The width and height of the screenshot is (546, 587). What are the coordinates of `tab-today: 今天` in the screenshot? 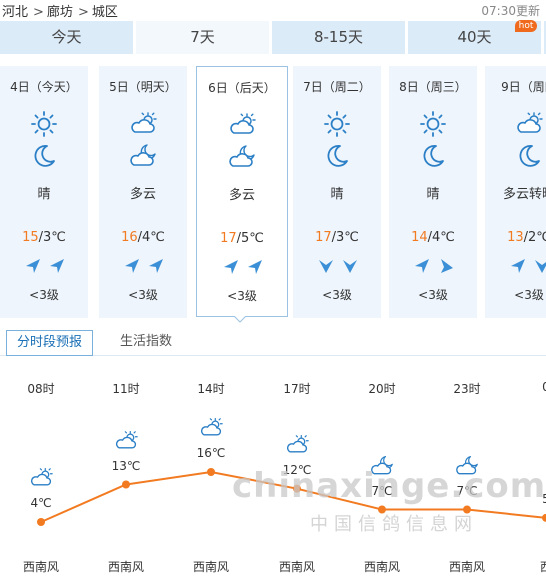 It's located at (66, 37).